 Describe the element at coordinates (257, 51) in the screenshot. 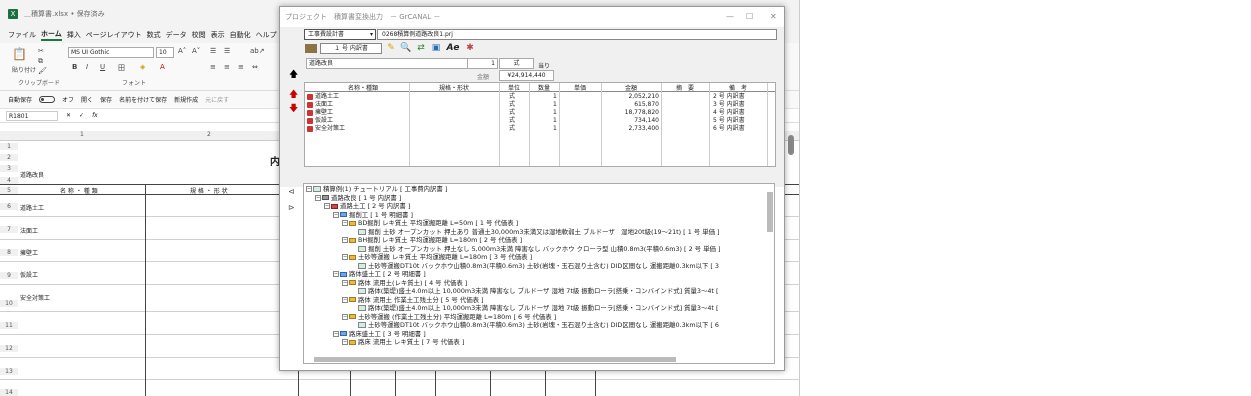

I see `orientation-icon: ab↗` at that location.